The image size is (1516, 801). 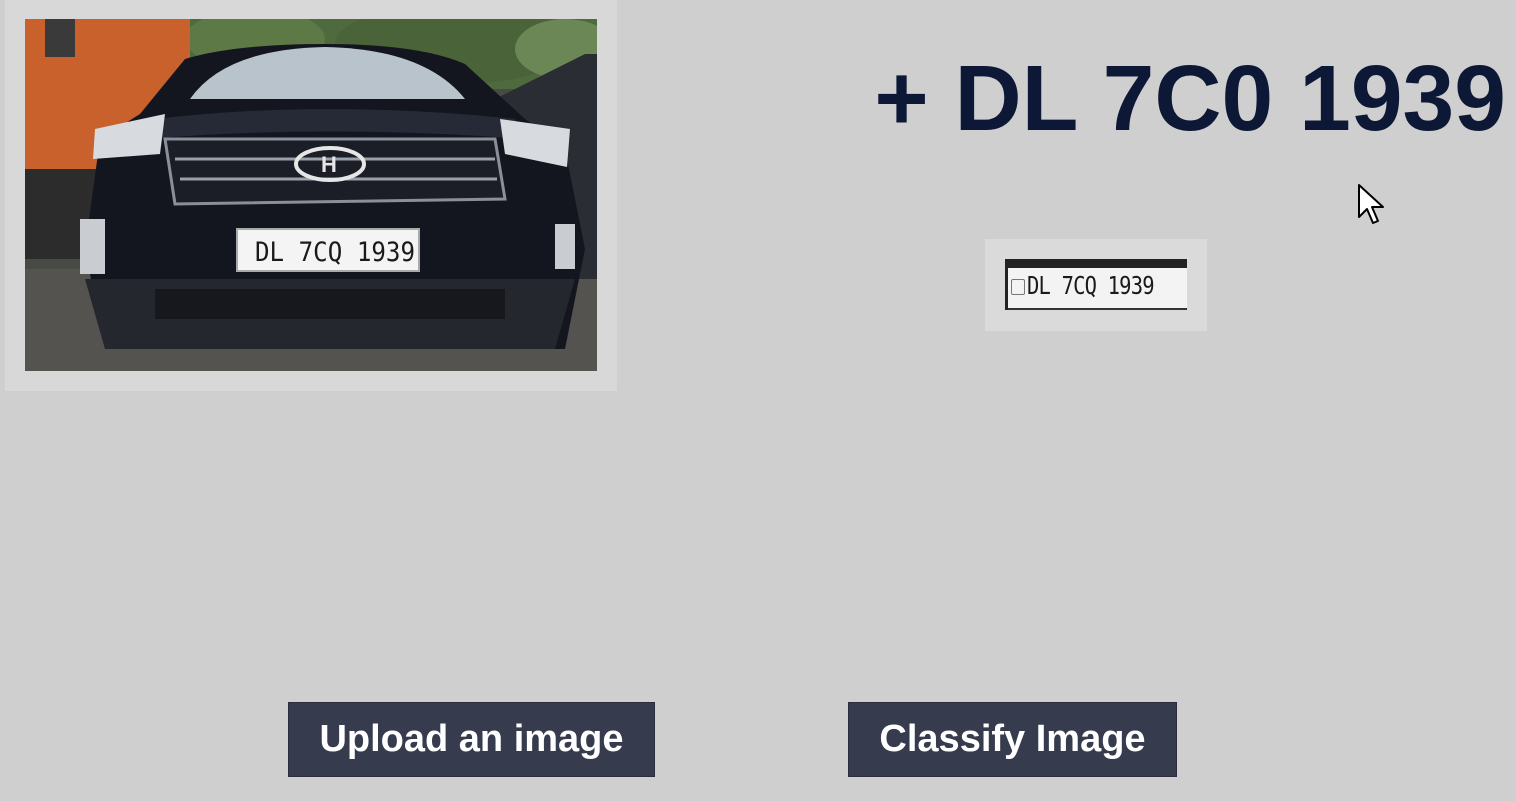 What do you see at coordinates (329, 164) in the screenshot?
I see `svg-text: H` at bounding box center [329, 164].